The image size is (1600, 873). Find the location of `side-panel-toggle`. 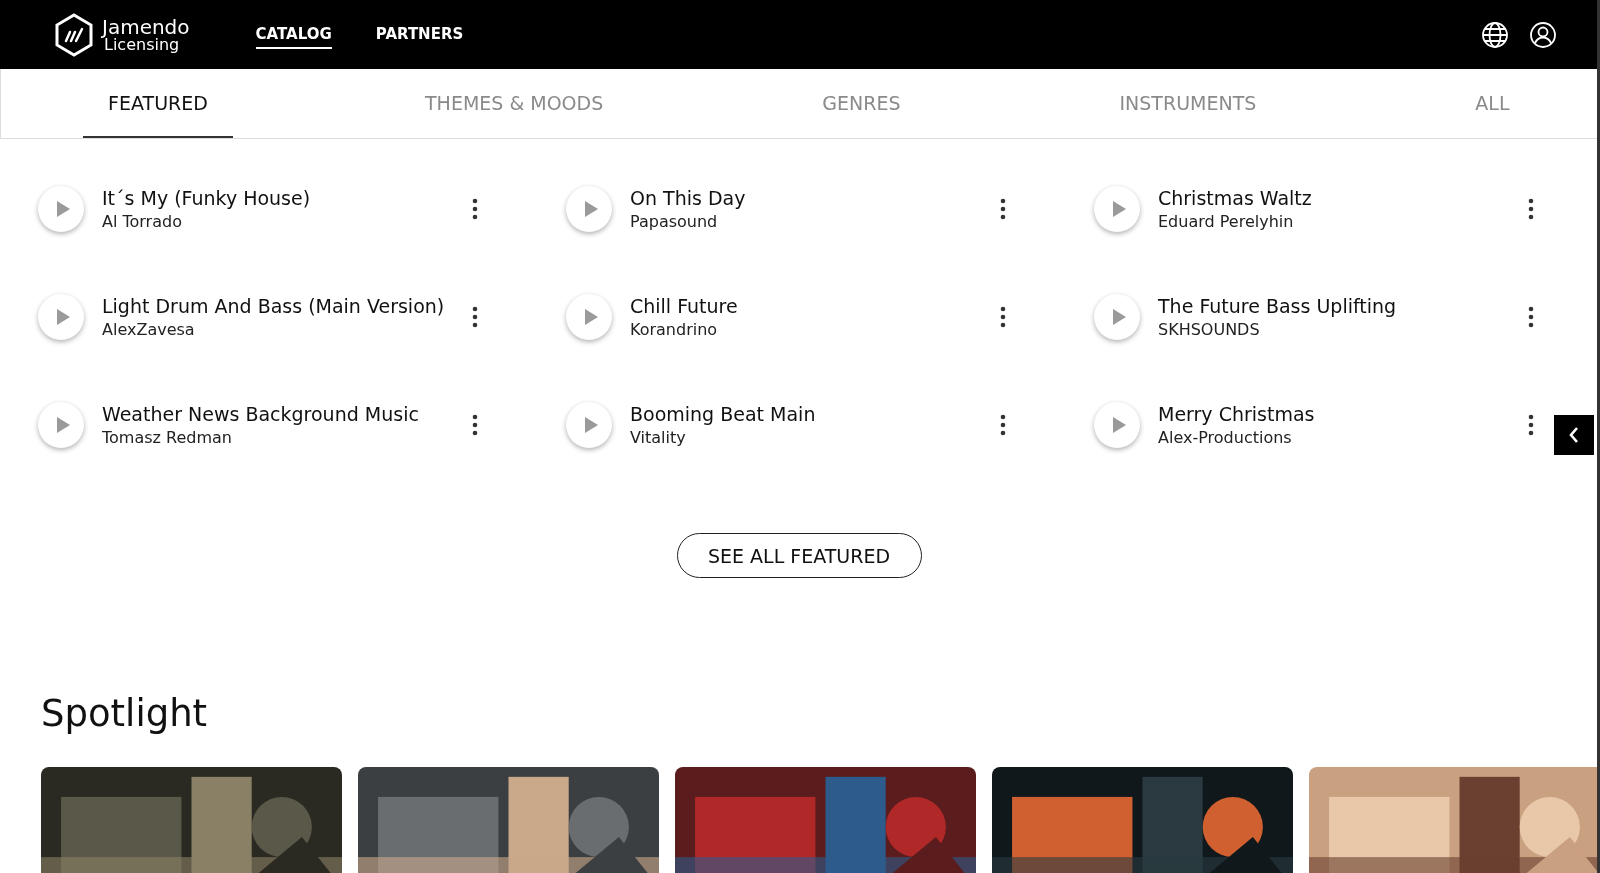

side-panel-toggle is located at coordinates (1574, 435).